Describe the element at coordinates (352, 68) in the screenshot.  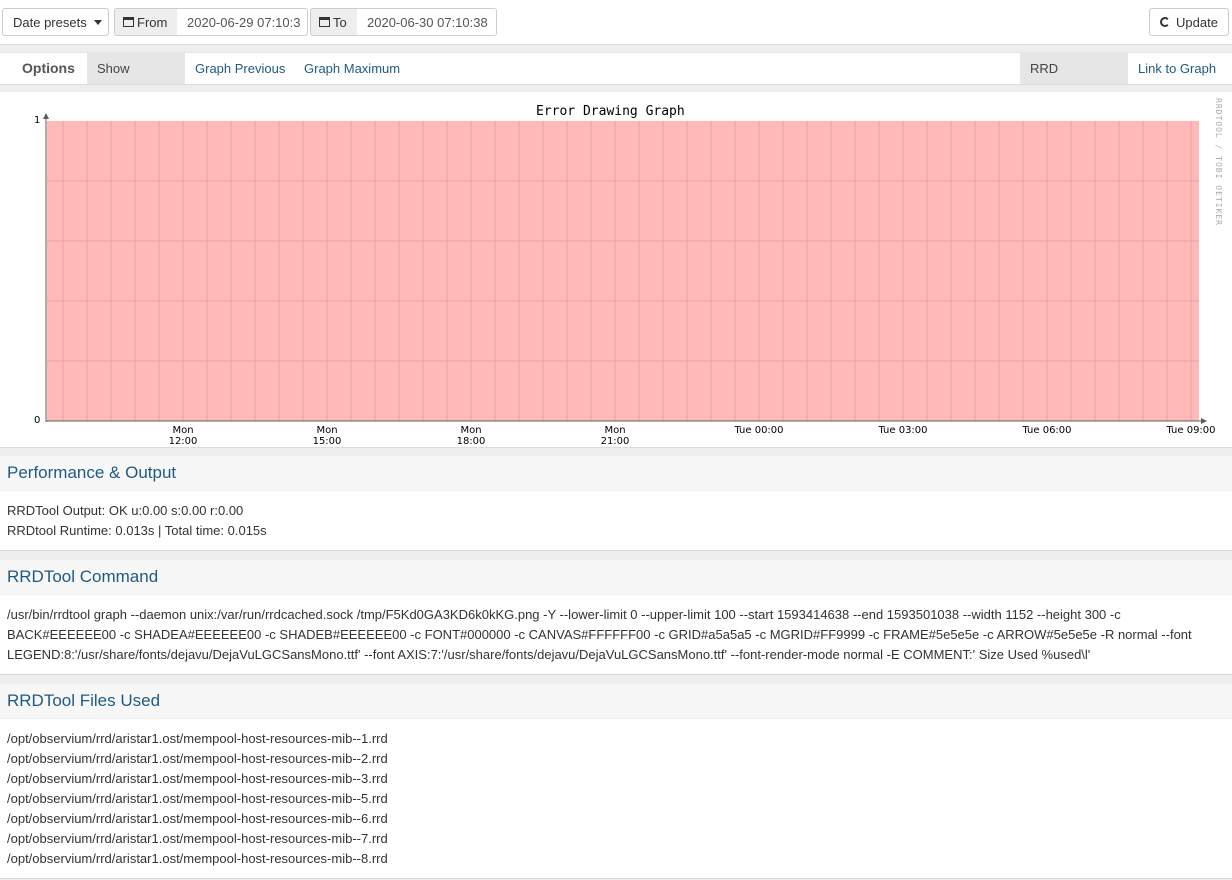
I see `graph-maximum-link: Graph Maximum` at that location.